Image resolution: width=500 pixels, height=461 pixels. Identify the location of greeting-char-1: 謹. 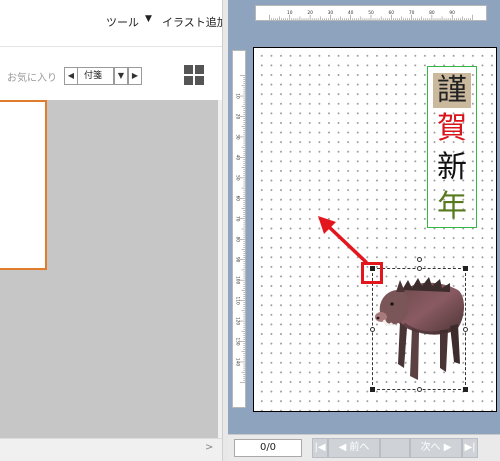
(452, 91).